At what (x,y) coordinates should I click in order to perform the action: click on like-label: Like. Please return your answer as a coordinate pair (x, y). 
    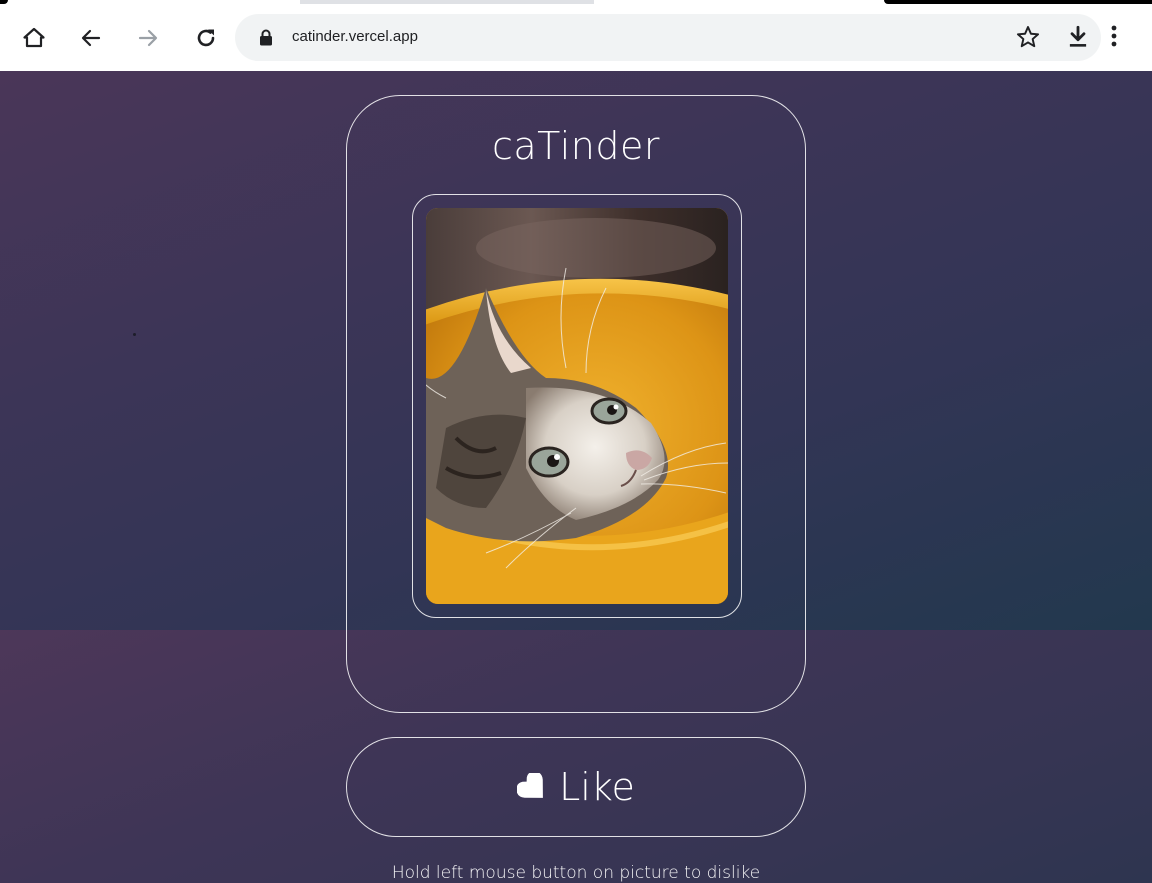
    Looking at the image, I should click on (597, 787).